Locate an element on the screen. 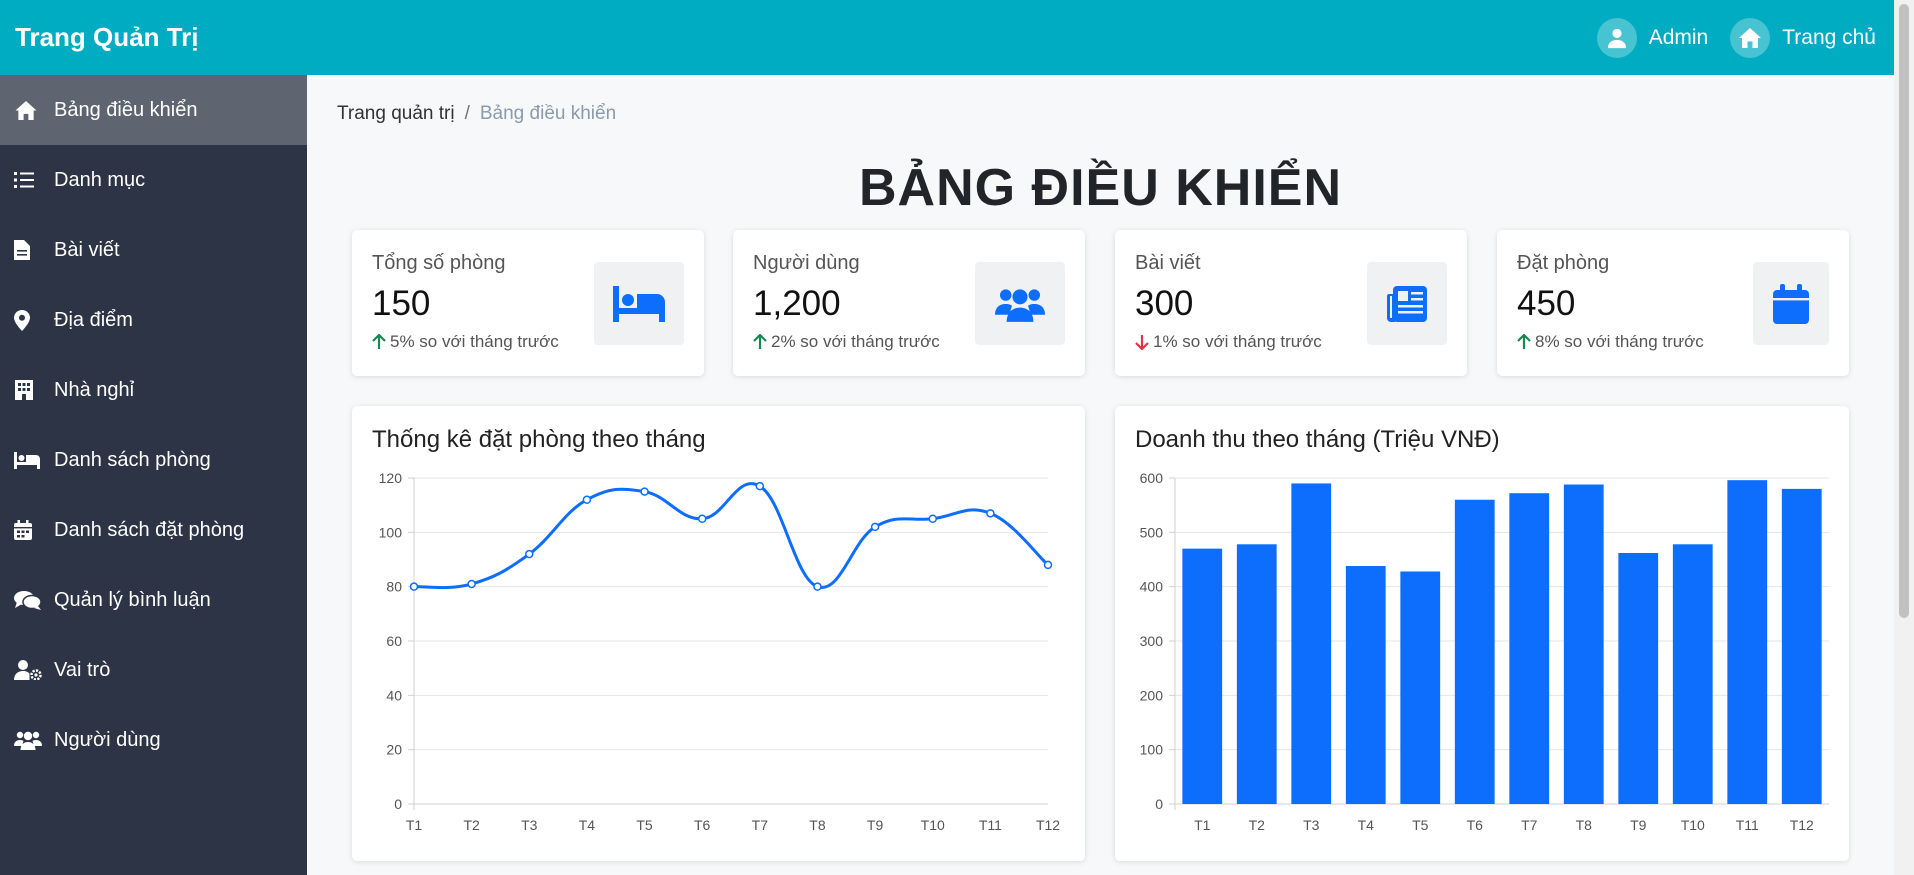  stat-trend: 1% so với tháng trước is located at coordinates (1228, 342).